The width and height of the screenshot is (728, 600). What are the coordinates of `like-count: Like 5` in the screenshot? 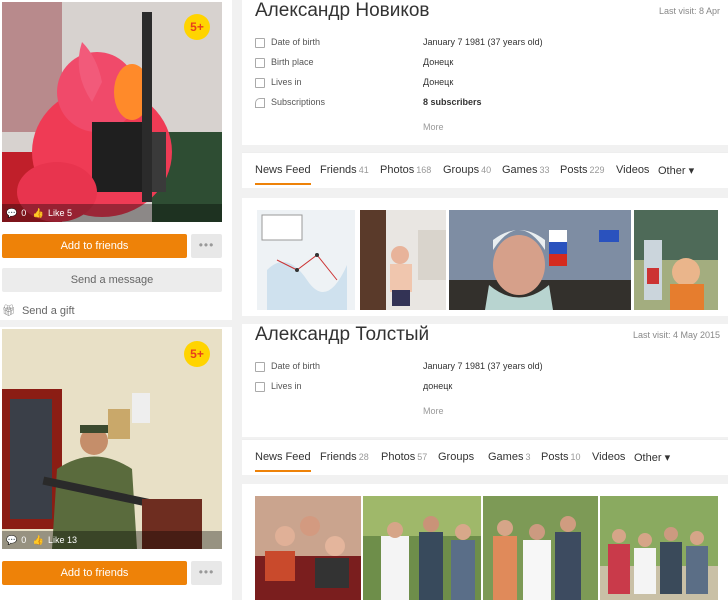 It's located at (60, 213).